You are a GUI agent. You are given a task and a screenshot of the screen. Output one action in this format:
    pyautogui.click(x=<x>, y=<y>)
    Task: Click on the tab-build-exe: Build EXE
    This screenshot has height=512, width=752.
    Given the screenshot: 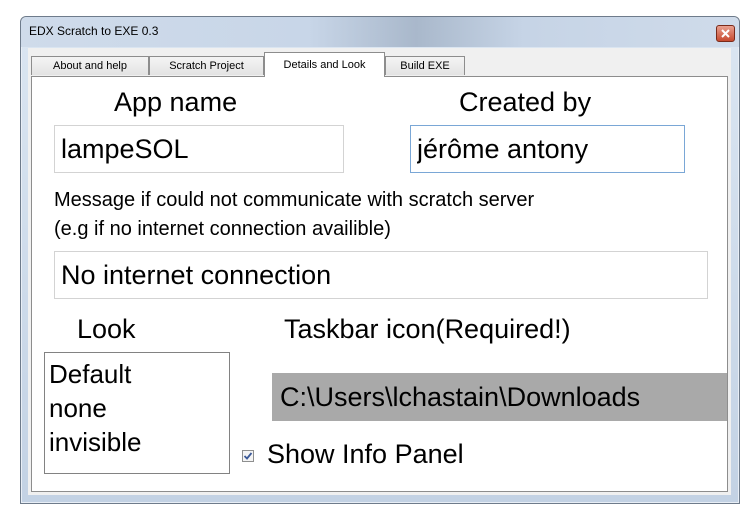 What is the action you would take?
    pyautogui.click(x=425, y=65)
    